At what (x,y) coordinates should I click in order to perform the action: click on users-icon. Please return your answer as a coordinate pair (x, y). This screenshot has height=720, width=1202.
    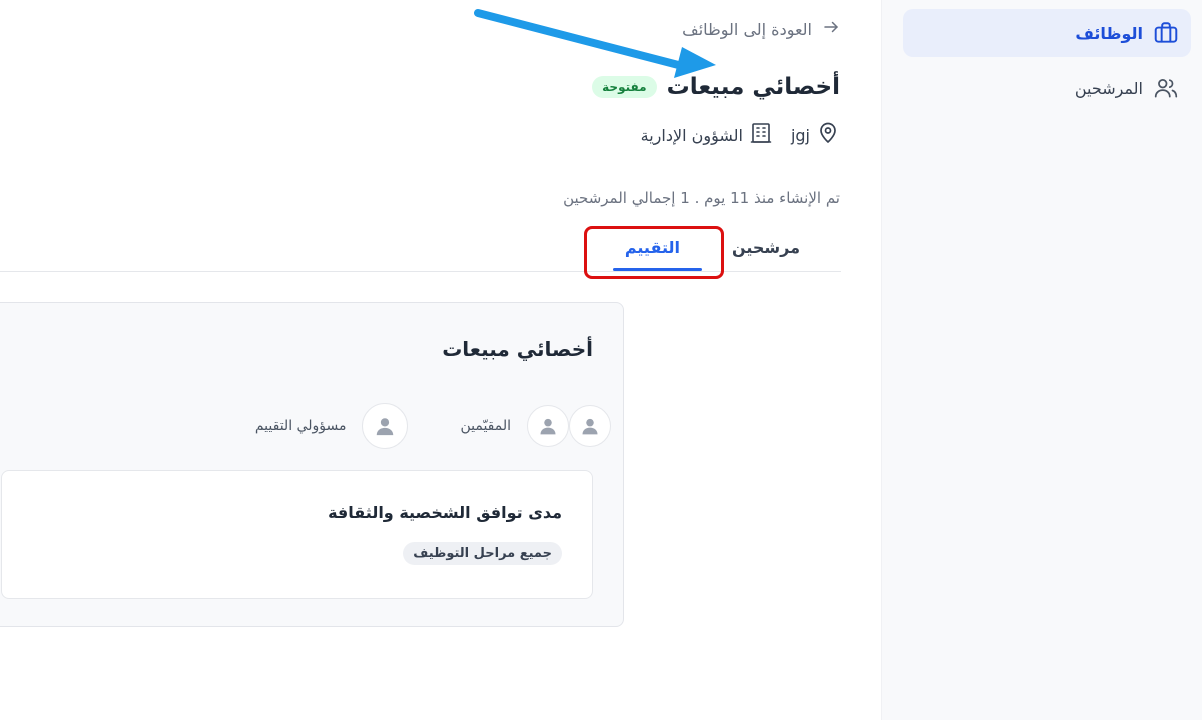
    Looking at the image, I should click on (1166, 88).